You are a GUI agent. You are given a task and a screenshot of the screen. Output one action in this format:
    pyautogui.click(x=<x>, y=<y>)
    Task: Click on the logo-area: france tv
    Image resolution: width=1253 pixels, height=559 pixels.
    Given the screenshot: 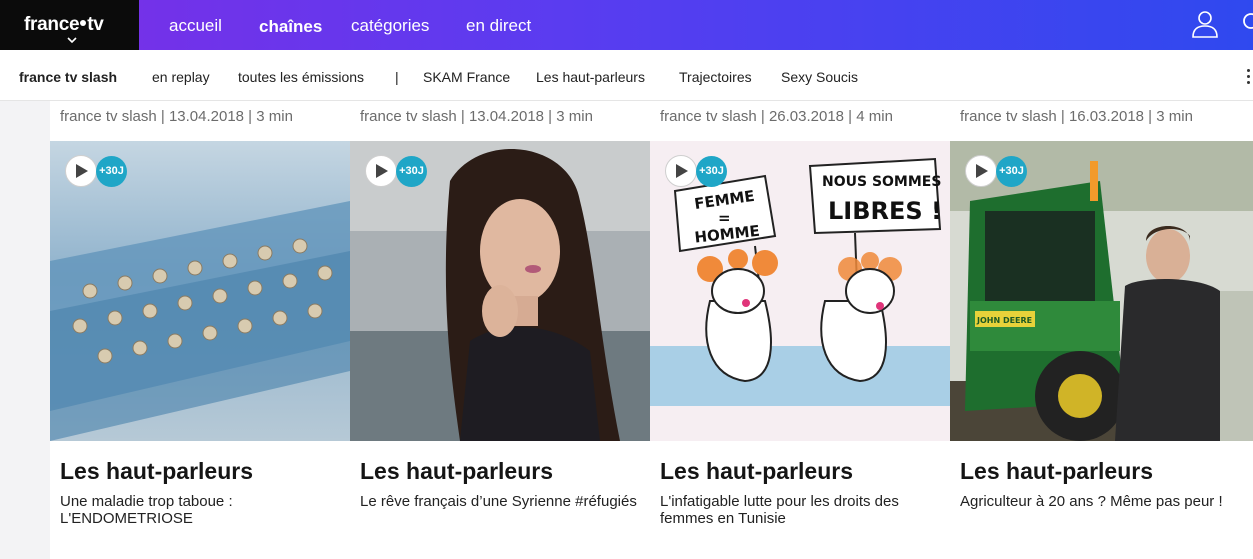 What is the action you would take?
    pyautogui.click(x=69, y=25)
    